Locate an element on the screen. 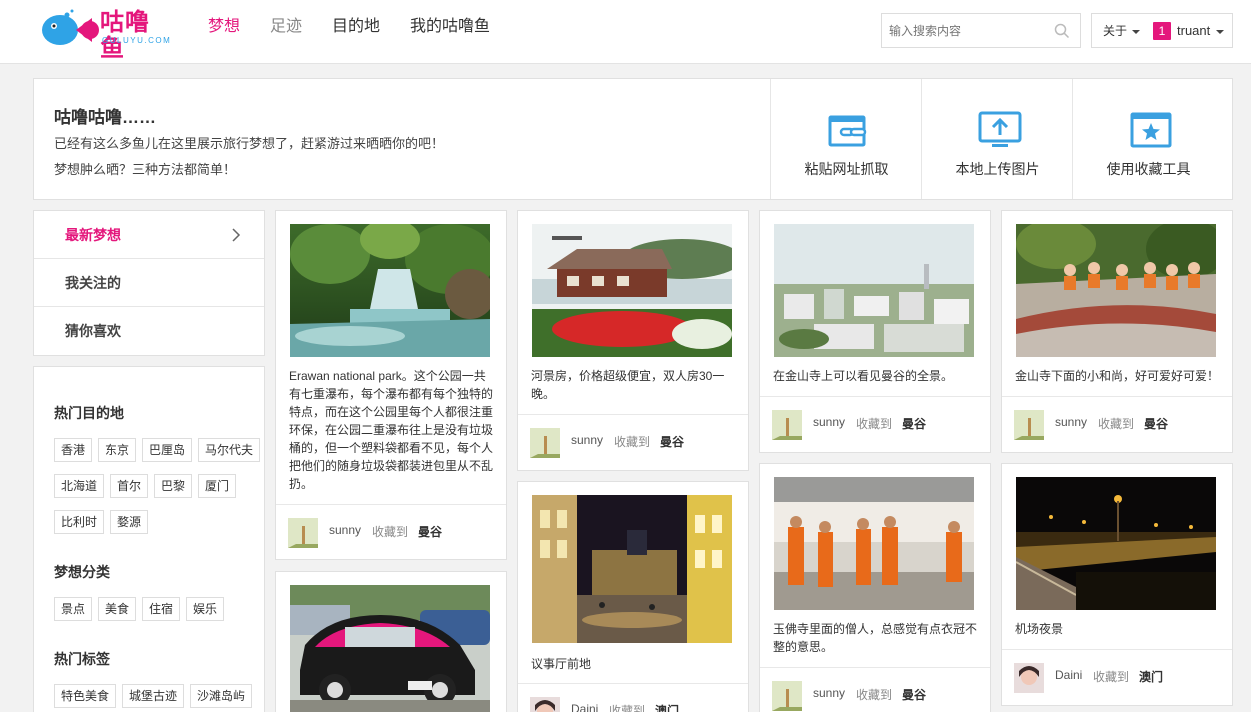  card-description: 议事厅前地 is located at coordinates (561, 664).